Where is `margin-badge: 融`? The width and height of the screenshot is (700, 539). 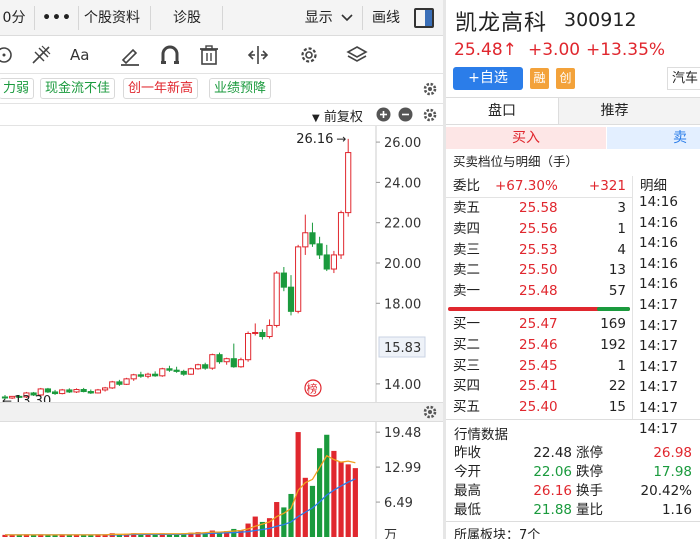 margin-badge: 融 is located at coordinates (539, 78).